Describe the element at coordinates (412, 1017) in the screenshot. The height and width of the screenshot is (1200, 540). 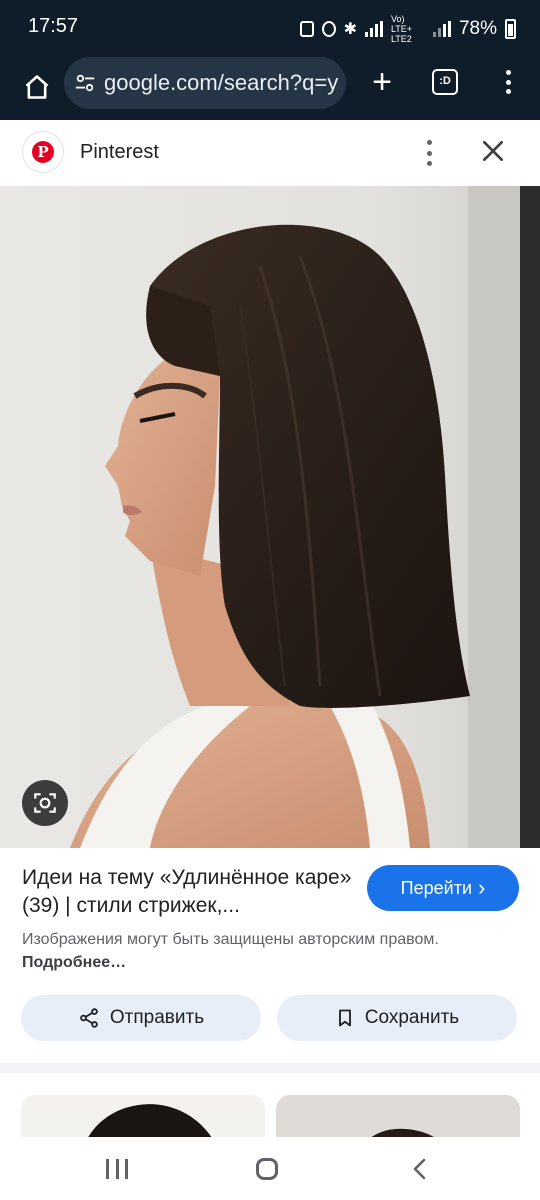
I see `save-label: Сохранить` at that location.